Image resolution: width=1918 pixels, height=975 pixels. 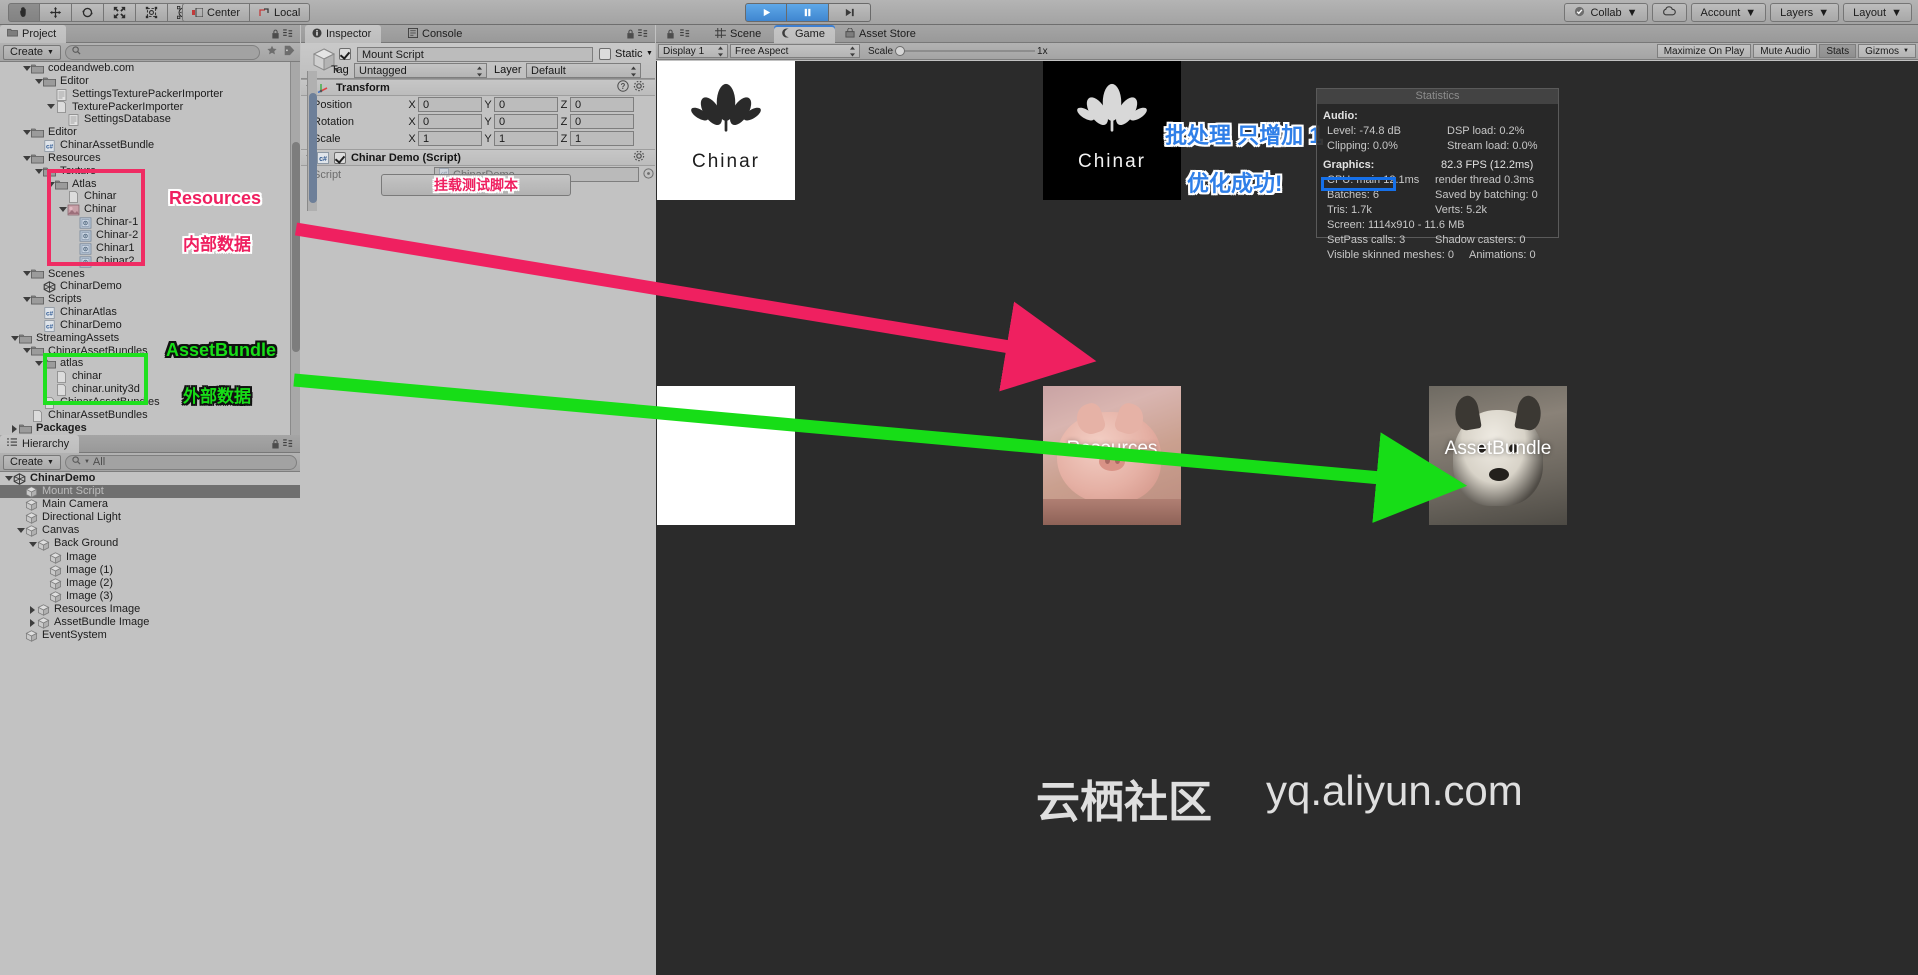 What do you see at coordinates (343, 34) in the screenshot?
I see `tab-inspector: Inspector` at bounding box center [343, 34].